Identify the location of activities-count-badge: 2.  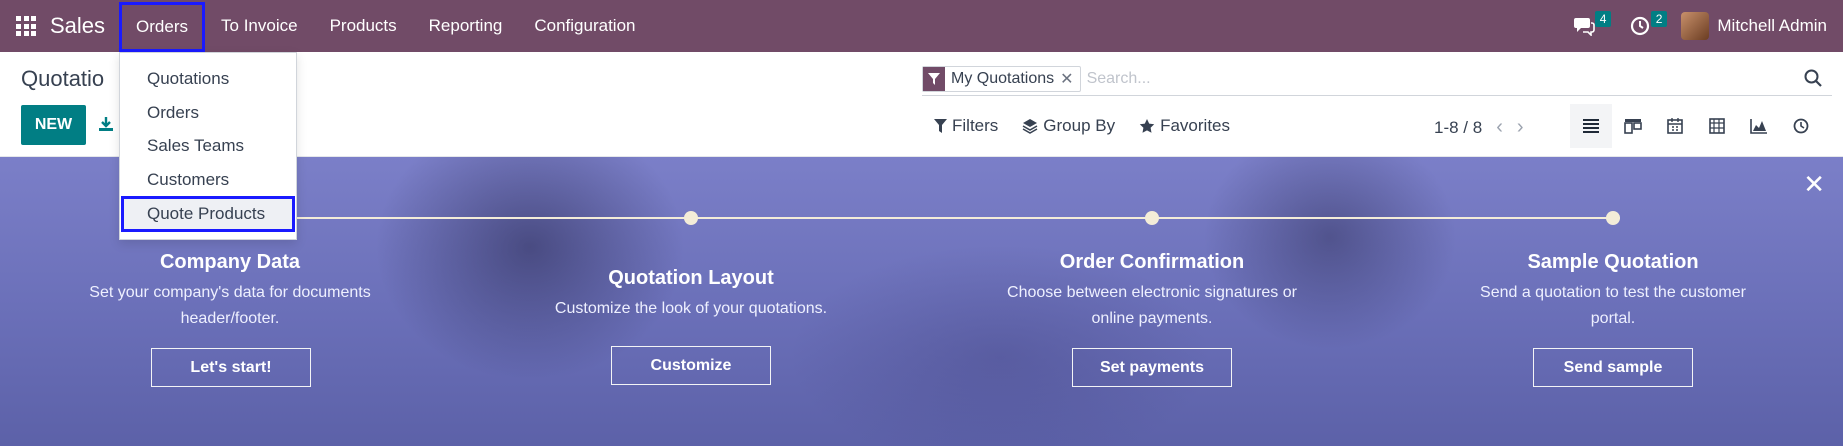
(1659, 19).